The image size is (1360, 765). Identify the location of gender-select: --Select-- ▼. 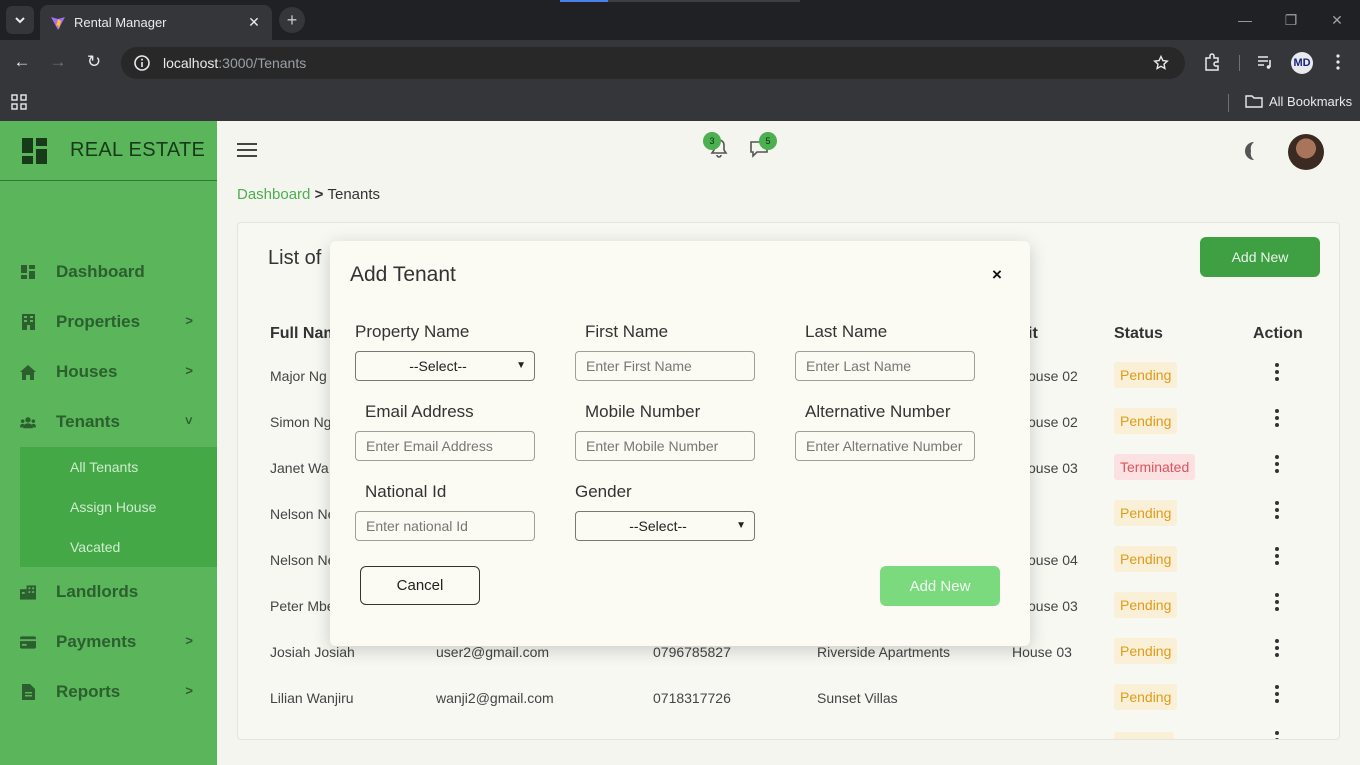
(665, 526).